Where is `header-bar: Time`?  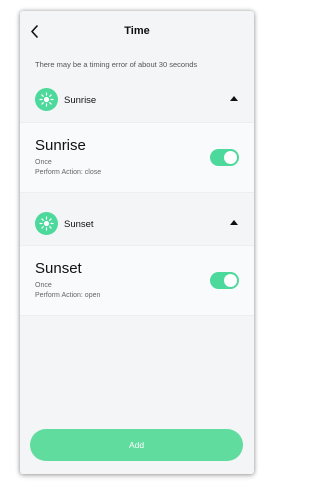
header-bar: Time is located at coordinates (137, 31).